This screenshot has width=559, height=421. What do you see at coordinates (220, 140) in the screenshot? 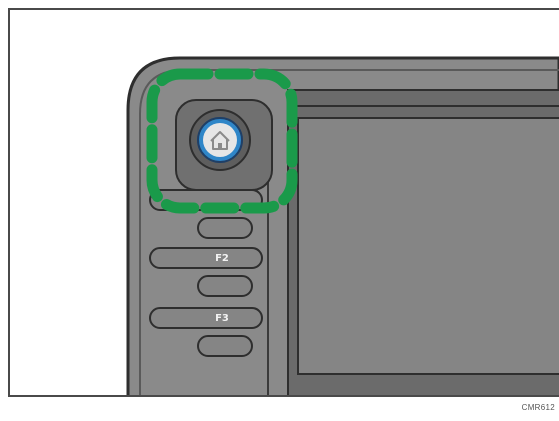
I see `home-button` at bounding box center [220, 140].